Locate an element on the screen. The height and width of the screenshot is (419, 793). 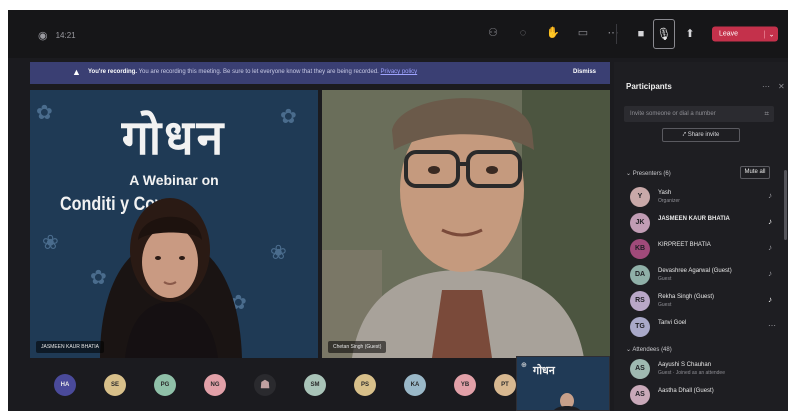
toolbar-divider is located at coordinates (616, 34).